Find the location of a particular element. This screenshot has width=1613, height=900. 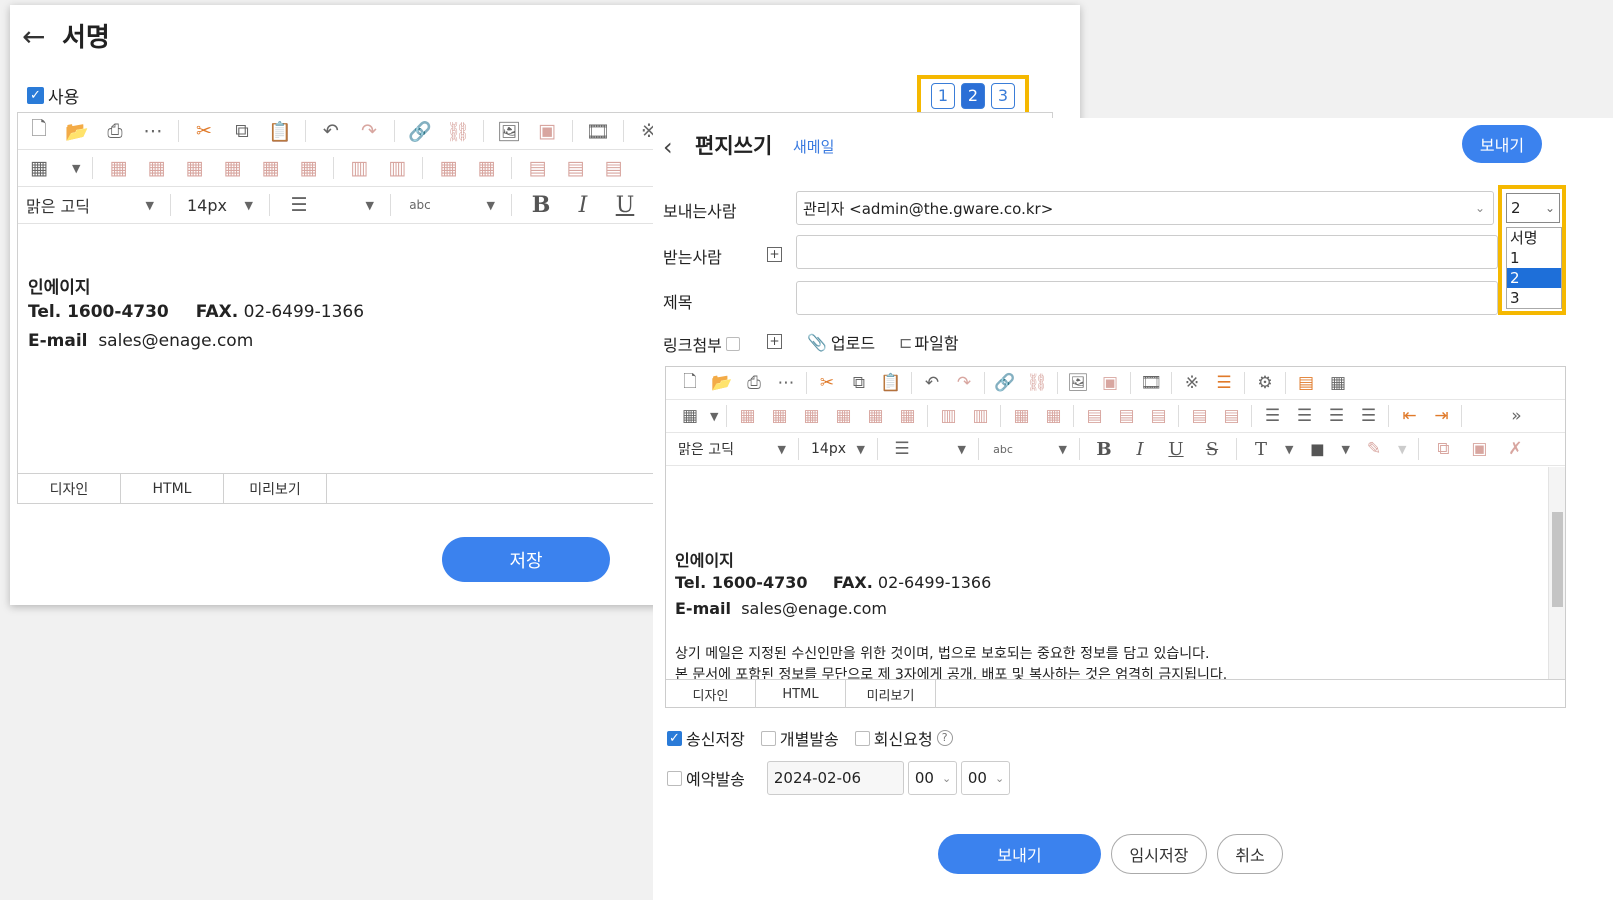

horizontal-rule-icon: ☰ is located at coordinates (1224, 383).